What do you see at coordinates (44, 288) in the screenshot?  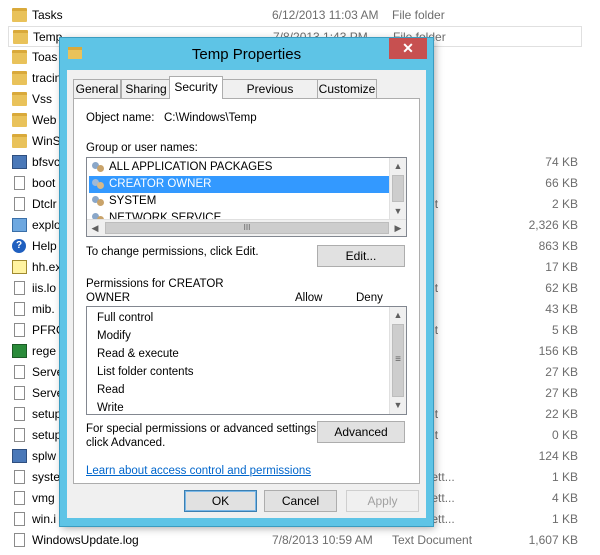 I see `file-name: iis.lo` at bounding box center [44, 288].